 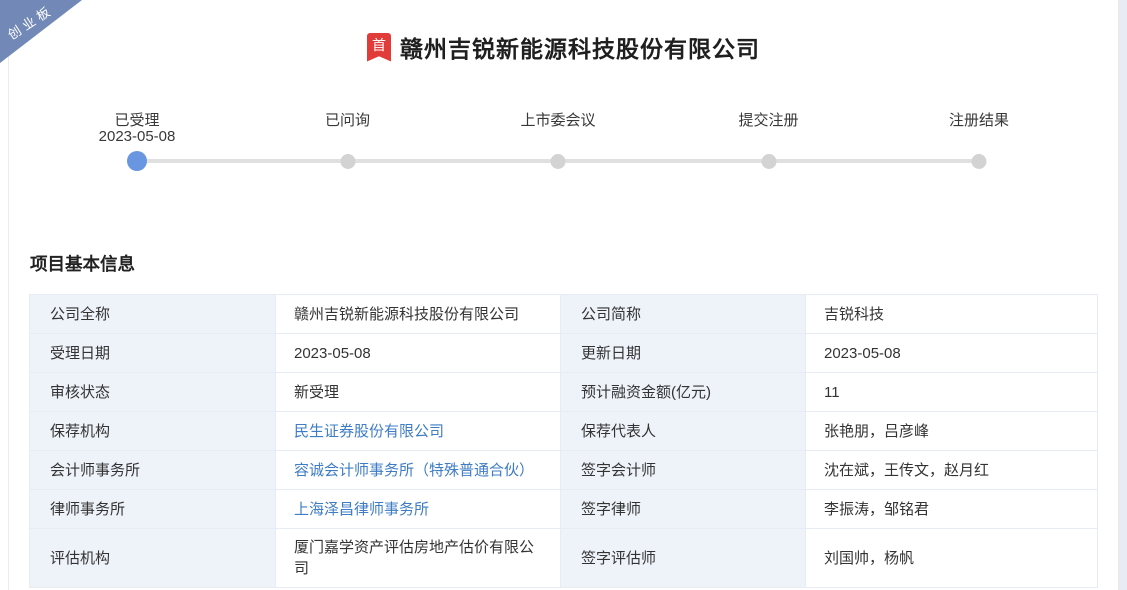 I want to click on field-label-cell: 签字会计师, so click(x=683, y=470).